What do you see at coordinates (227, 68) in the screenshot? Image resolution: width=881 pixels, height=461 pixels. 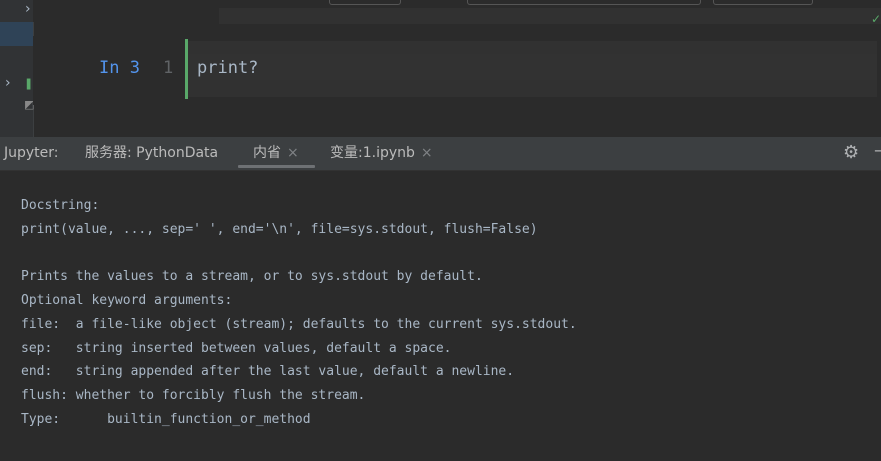 I see `cell-code: print?` at bounding box center [227, 68].